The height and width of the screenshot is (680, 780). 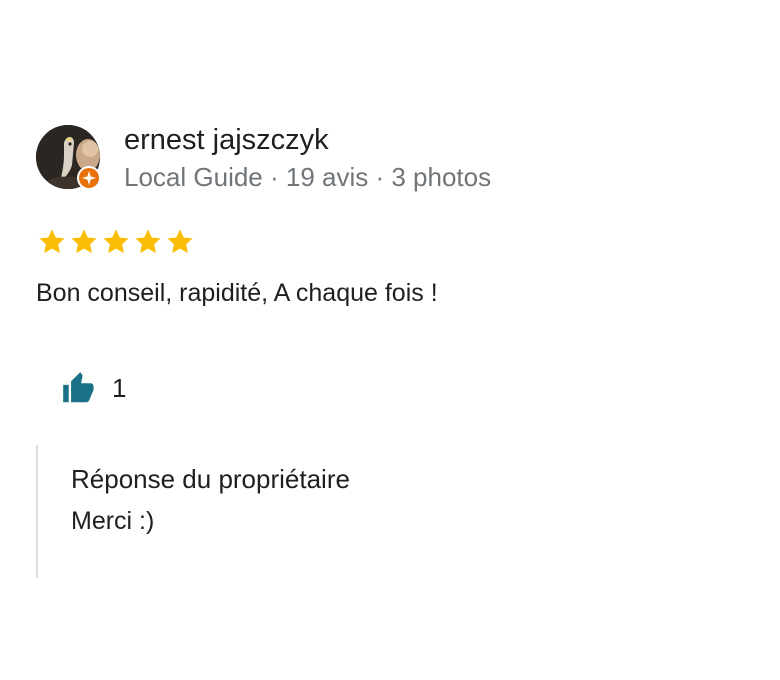 What do you see at coordinates (226, 140) in the screenshot?
I see `author-name: ernest jajszczyk` at bounding box center [226, 140].